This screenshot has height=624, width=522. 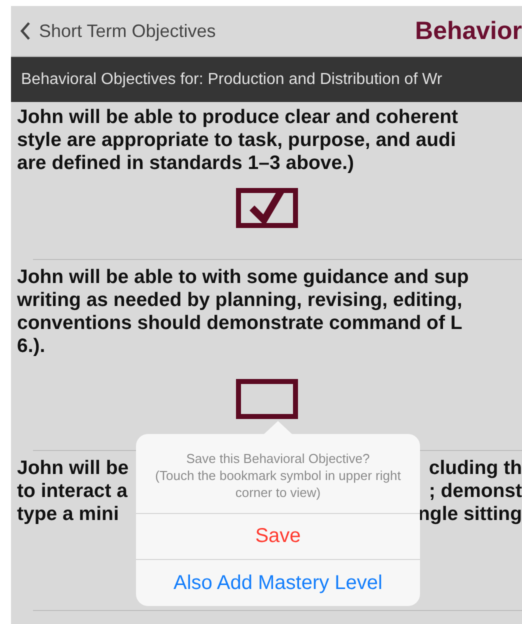 What do you see at coordinates (73, 468) in the screenshot?
I see `objective-text-fragment: John will be` at bounding box center [73, 468].